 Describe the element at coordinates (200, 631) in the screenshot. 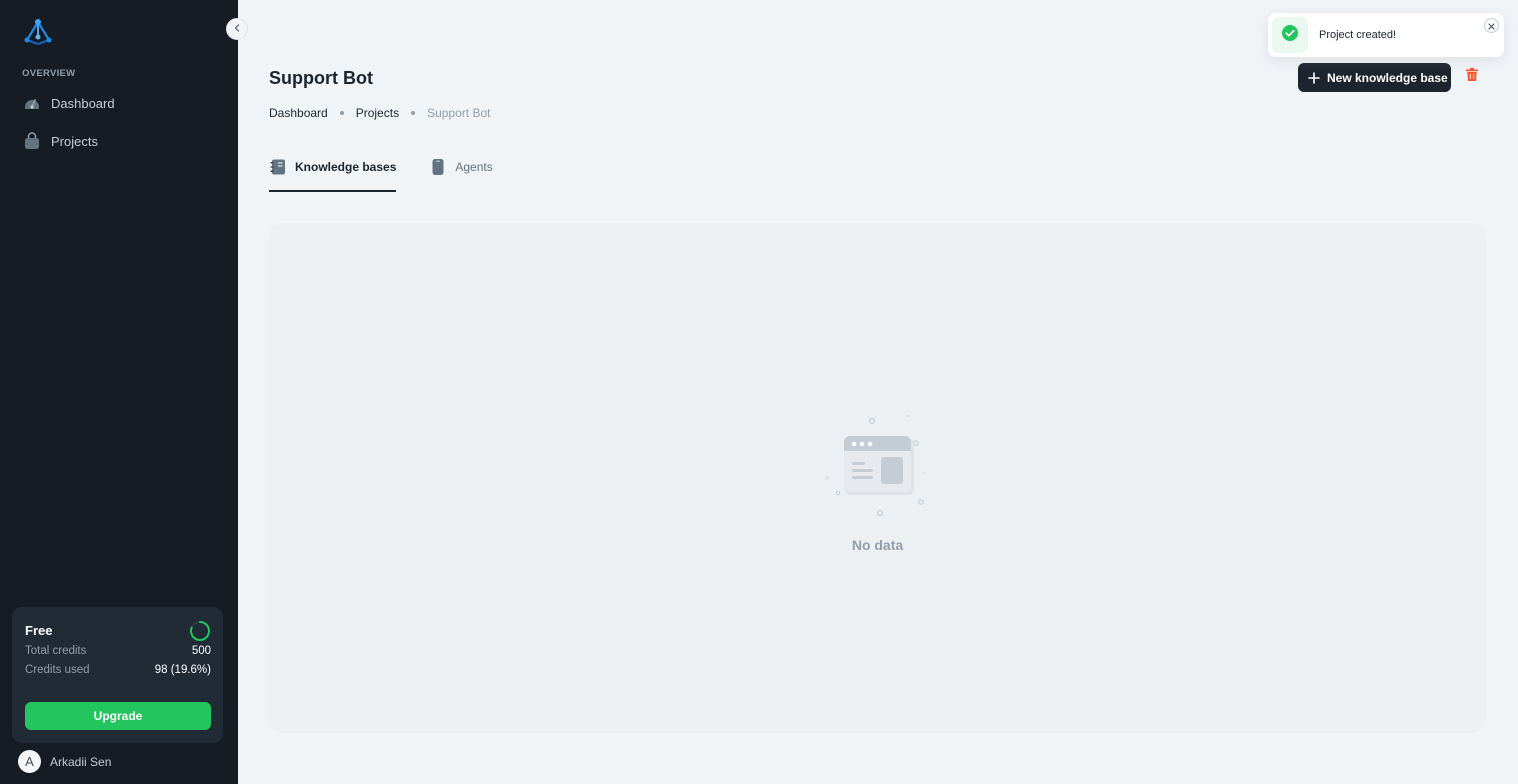

I see `credits-progress-ring` at that location.